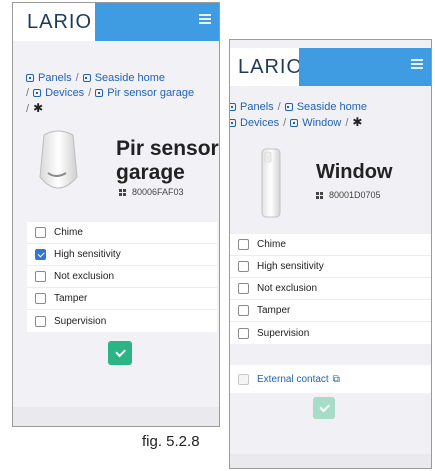 This screenshot has width=435, height=471. Describe the element at coordinates (293, 379) in the screenshot. I see `external-contact-label: External contact` at that location.